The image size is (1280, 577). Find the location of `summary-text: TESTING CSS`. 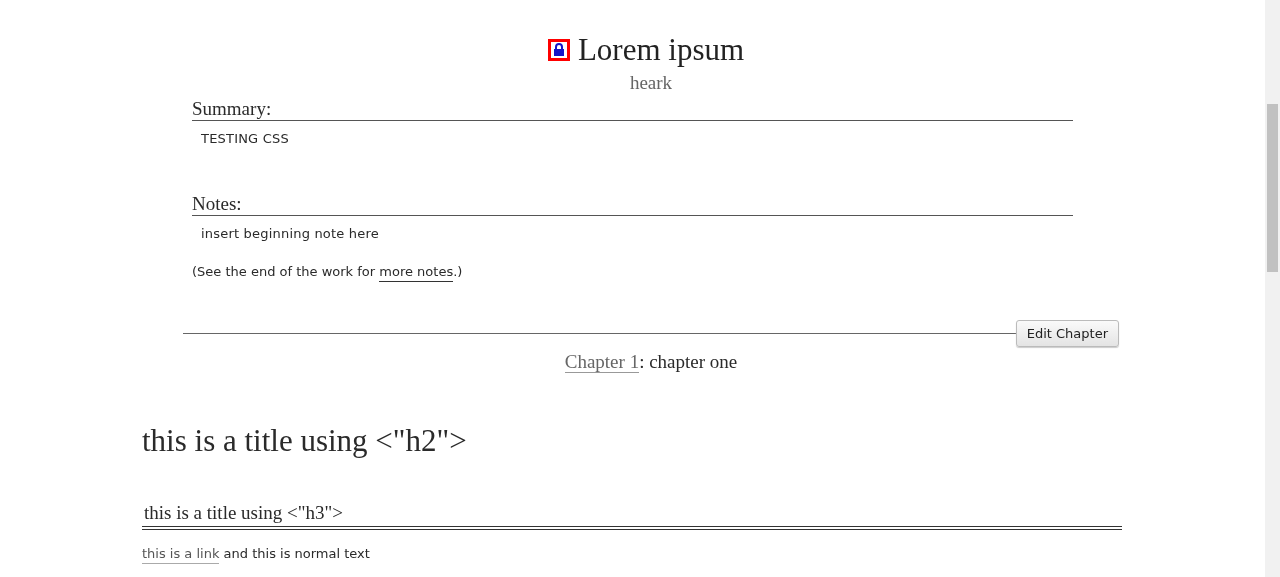

summary-text: TESTING CSS is located at coordinates (245, 138).